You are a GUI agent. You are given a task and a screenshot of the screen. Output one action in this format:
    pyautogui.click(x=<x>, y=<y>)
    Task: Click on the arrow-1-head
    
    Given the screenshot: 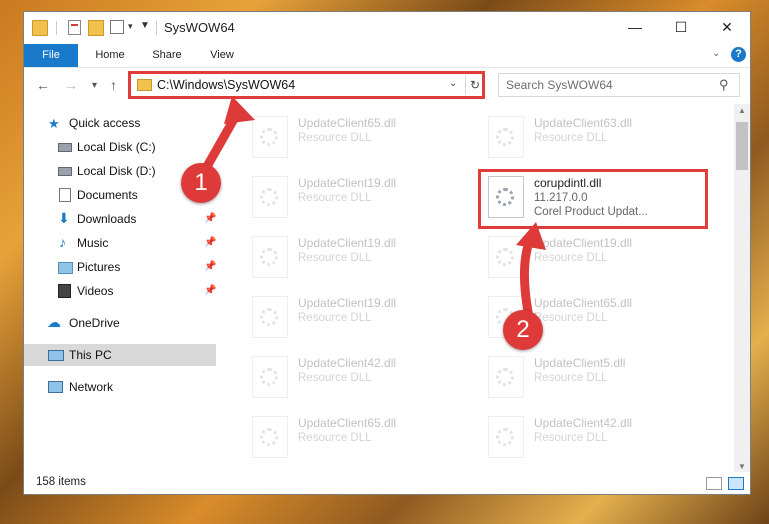 What is the action you would take?
    pyautogui.click(x=239, y=110)
    